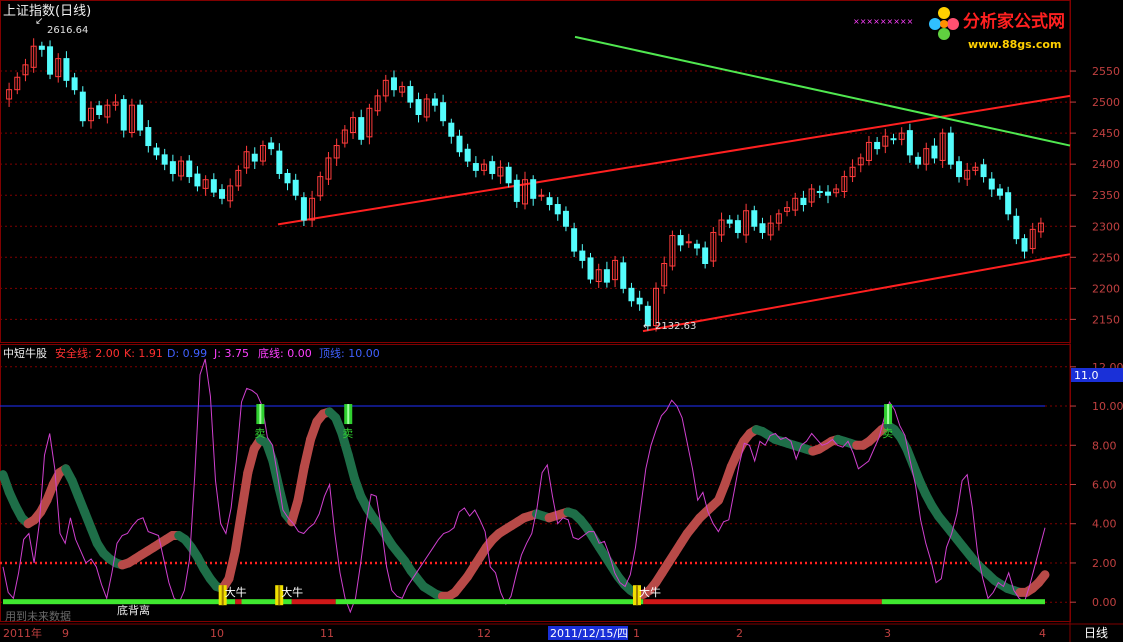  I want to click on price-tick-label: 2300, so click(1106, 226).